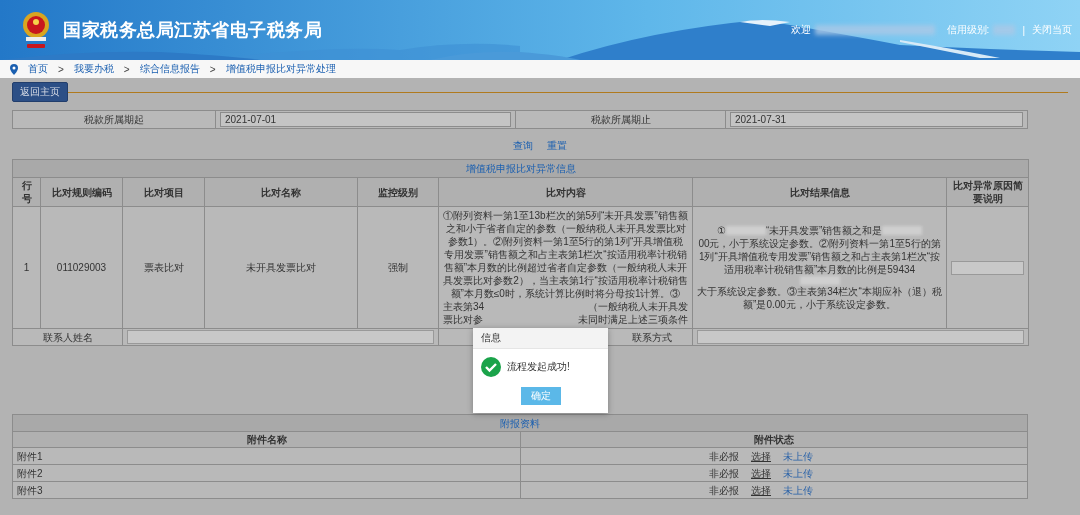 This screenshot has width=1080, height=515. Describe the element at coordinates (968, 30) in the screenshot. I see `credit-label: 信用级别:` at that location.